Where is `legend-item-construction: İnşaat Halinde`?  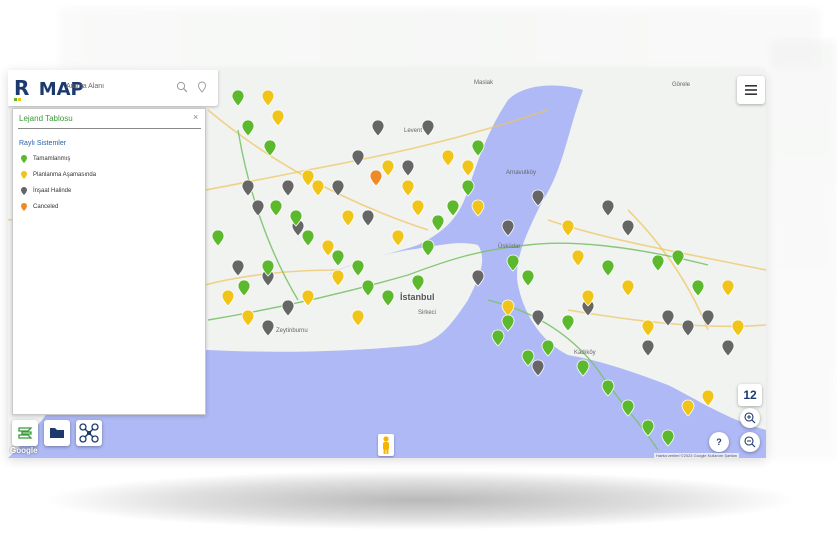
legend-item-construction: İnşaat Halinde is located at coordinates (46, 191).